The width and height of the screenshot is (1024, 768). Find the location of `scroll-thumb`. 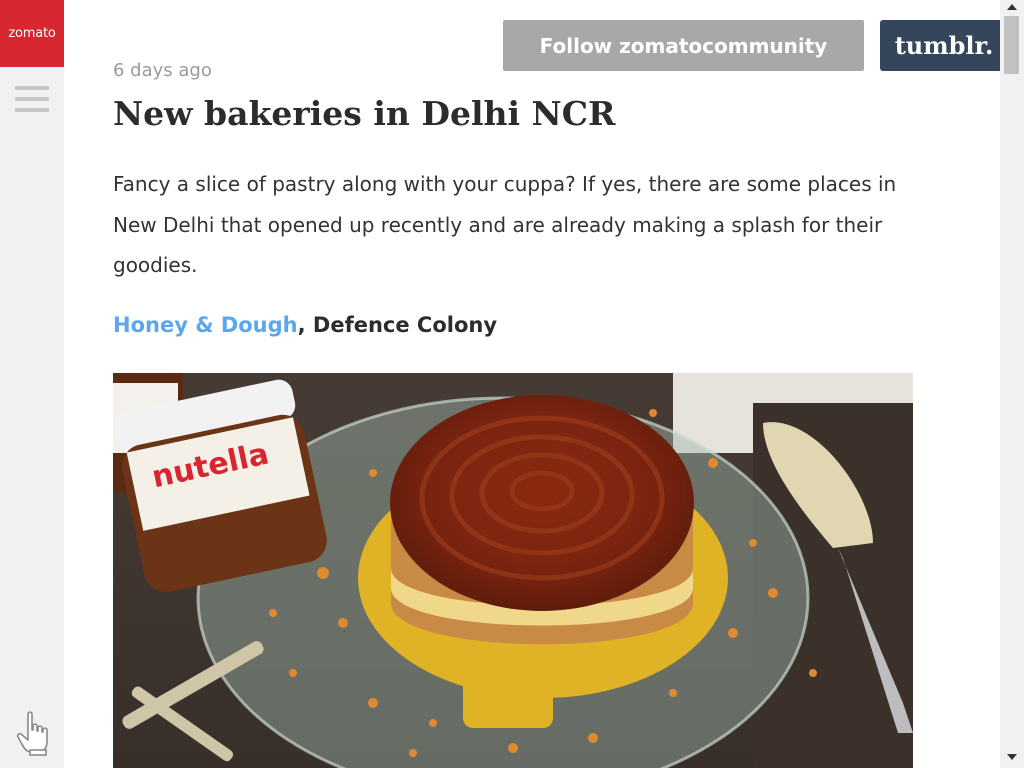

scroll-thumb is located at coordinates (1011, 45).